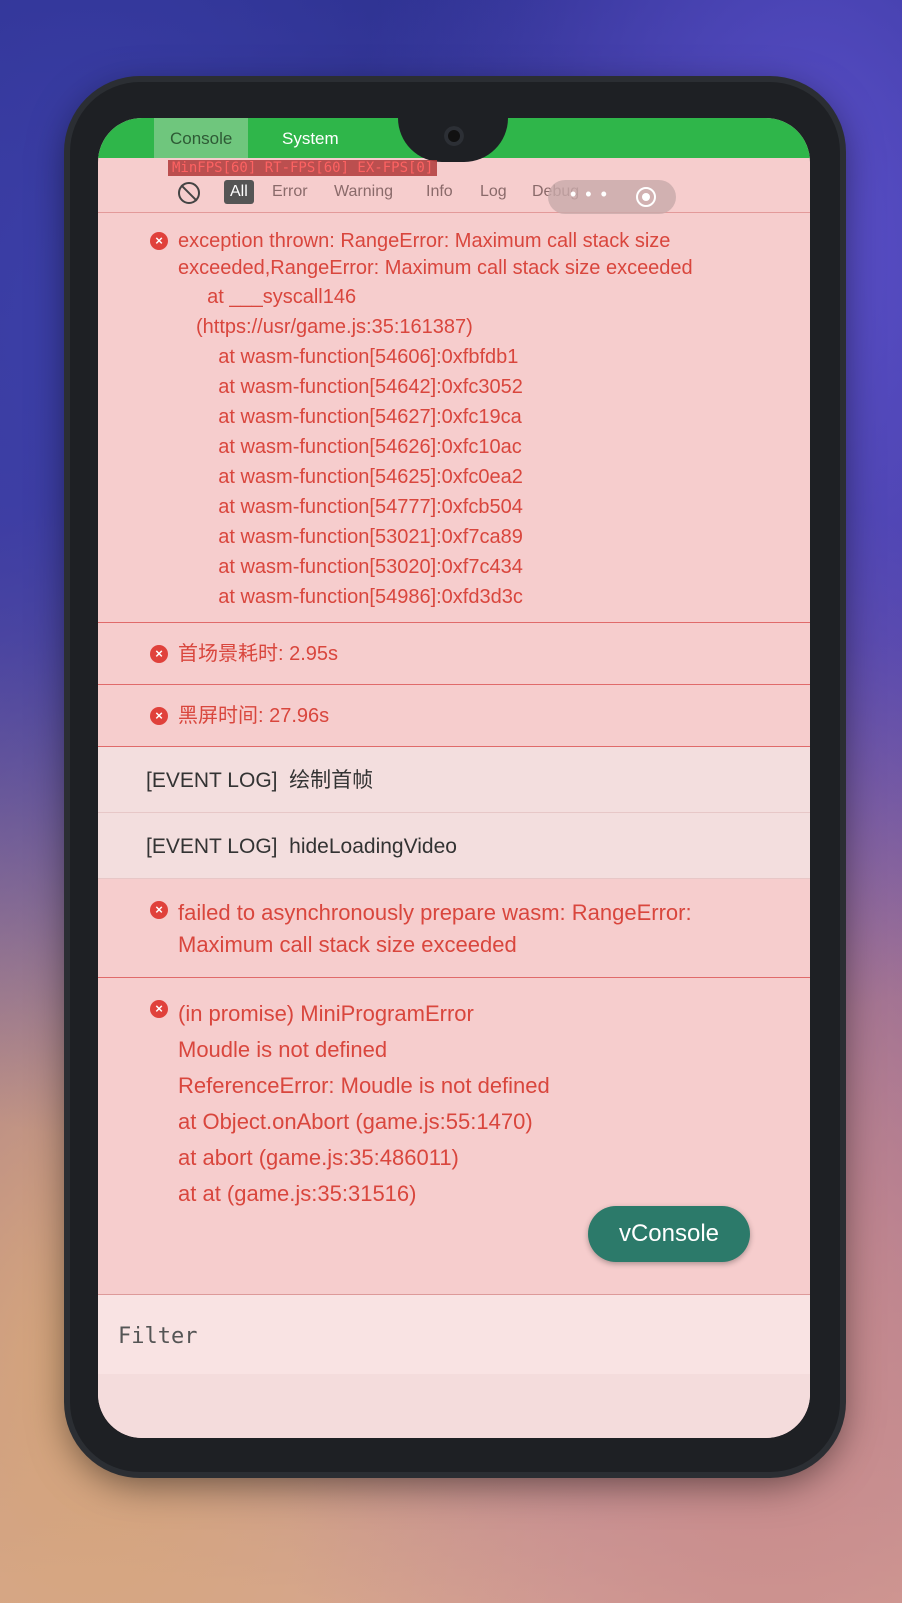 This screenshot has height=1603, width=902. Describe the element at coordinates (439, 192) in the screenshot. I see `filter-info: Info` at that location.